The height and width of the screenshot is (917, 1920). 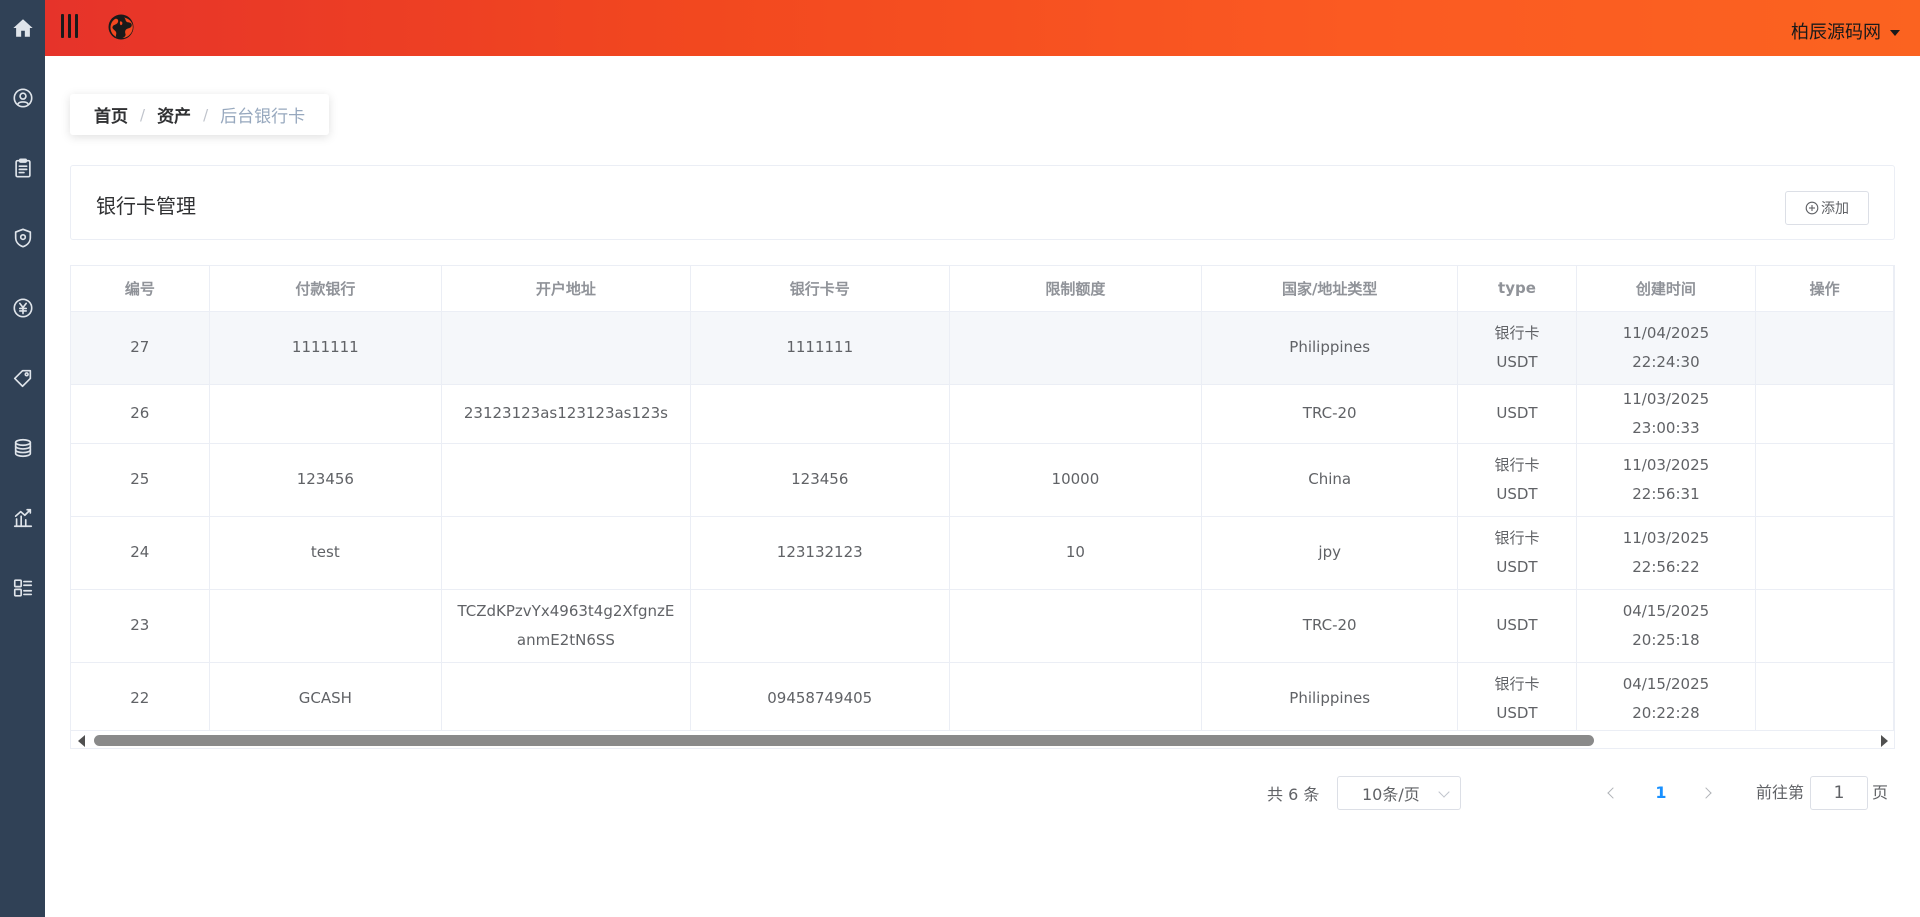 I want to click on cell-country: Philippines, so click(x=1330, y=699).